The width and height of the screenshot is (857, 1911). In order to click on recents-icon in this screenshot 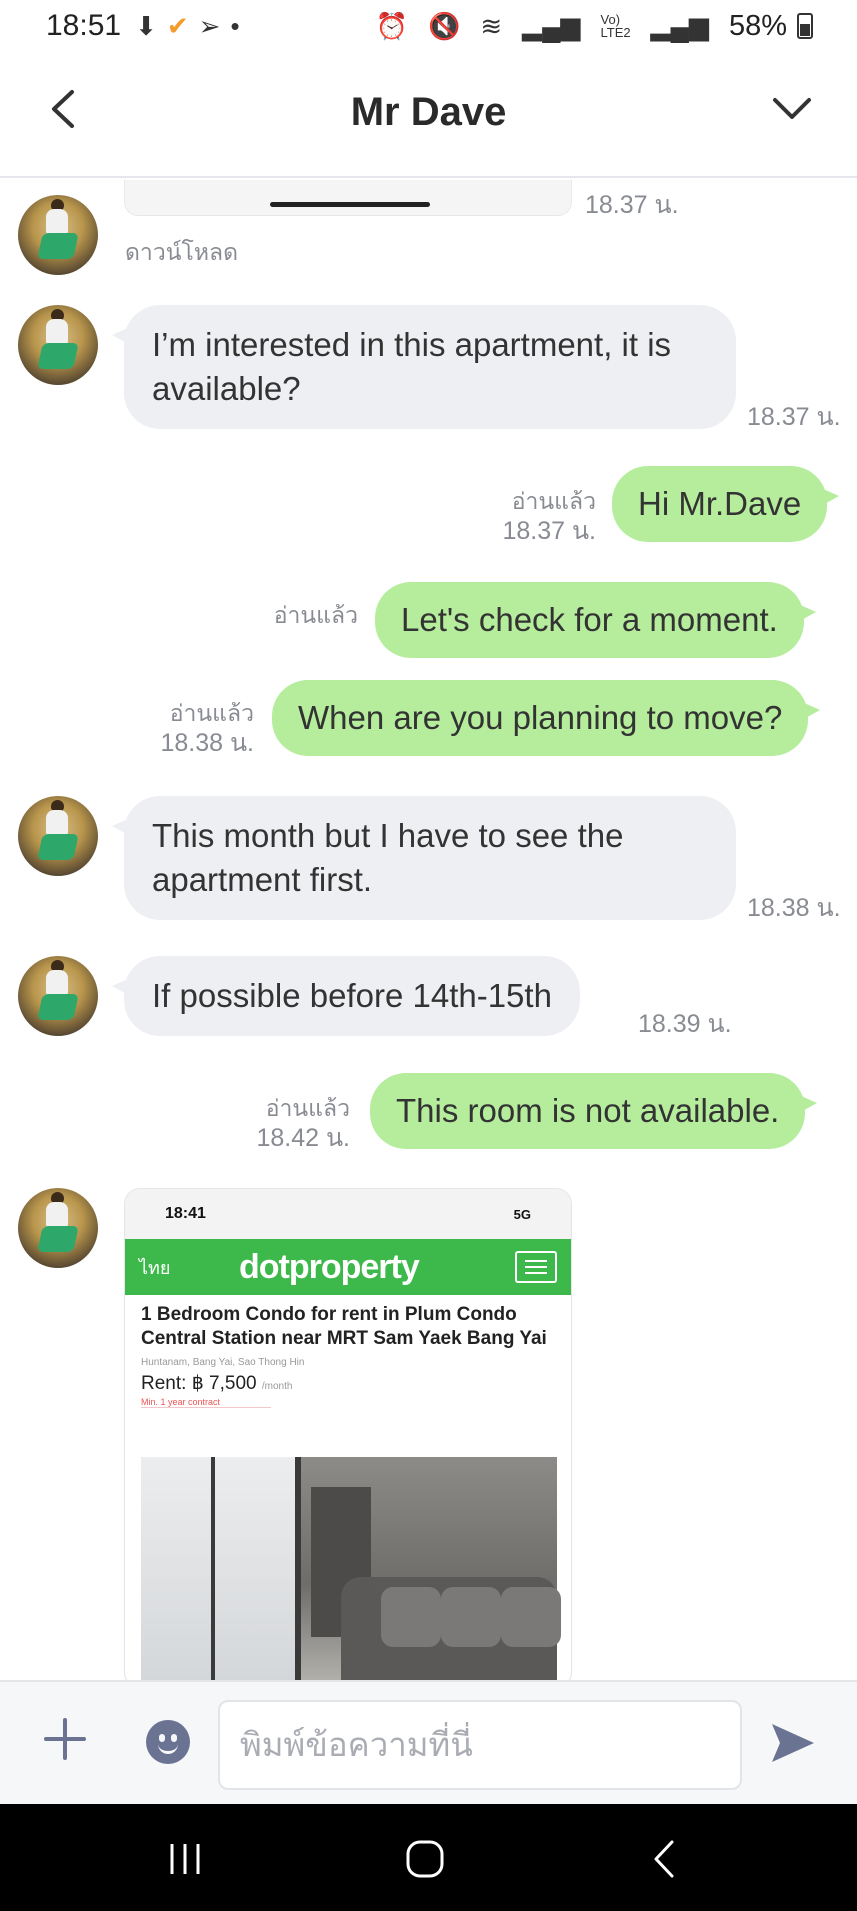, I will do `click(185, 1859)`.